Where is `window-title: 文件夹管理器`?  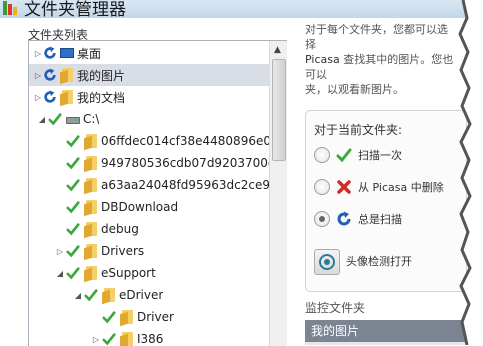 window-title: 文件夹管理器 is located at coordinates (75, 10).